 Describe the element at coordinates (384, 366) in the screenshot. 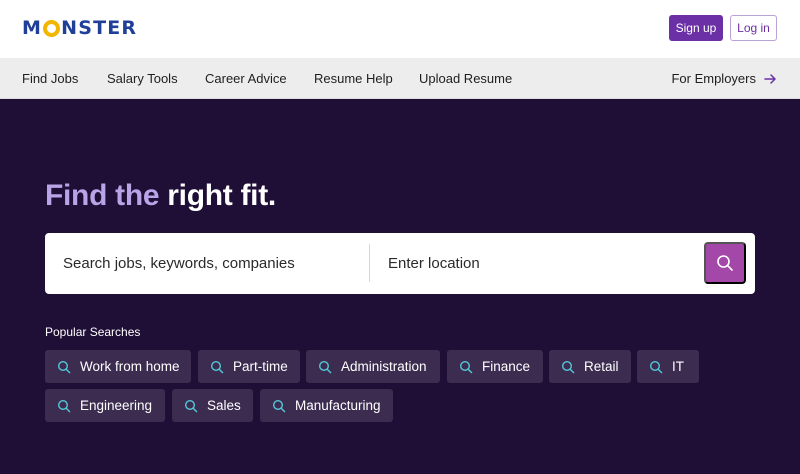

I see `chip-label: Administration` at that location.